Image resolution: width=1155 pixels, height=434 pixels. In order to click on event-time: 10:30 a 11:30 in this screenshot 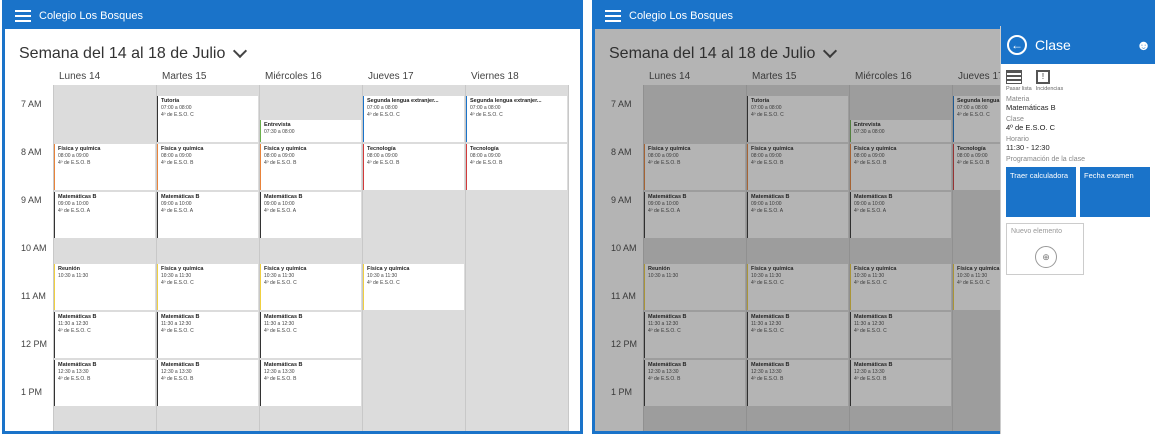, I will do `click(279, 276)`.